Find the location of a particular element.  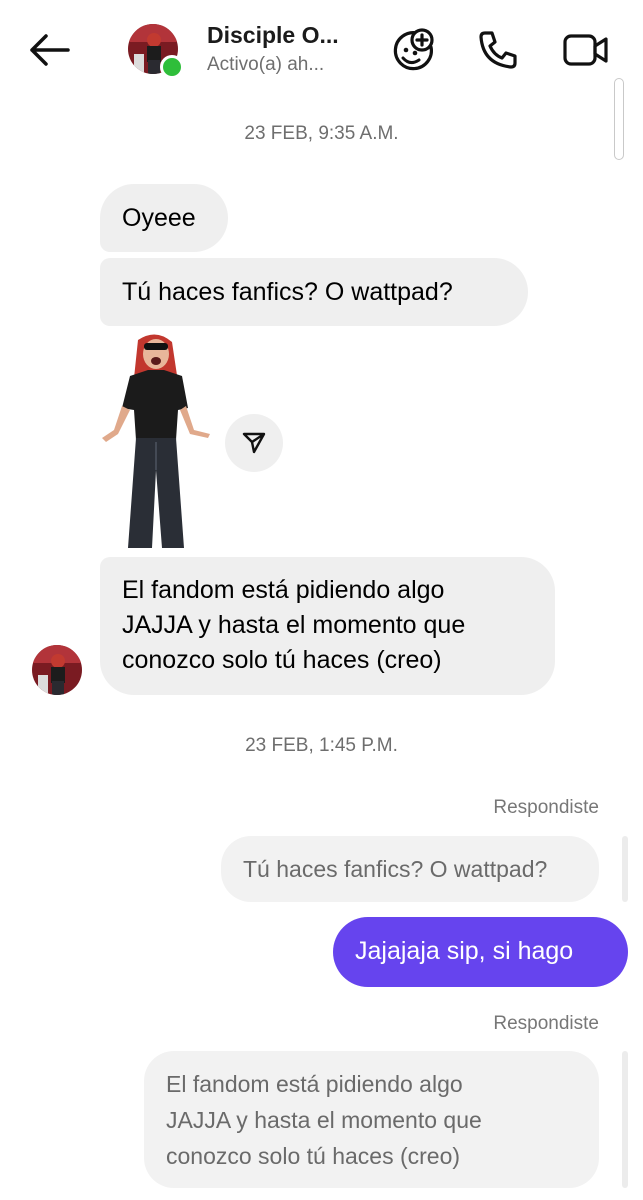

timestamp-divider: 23 FEB, 1:45 P.M. is located at coordinates (321, 745).